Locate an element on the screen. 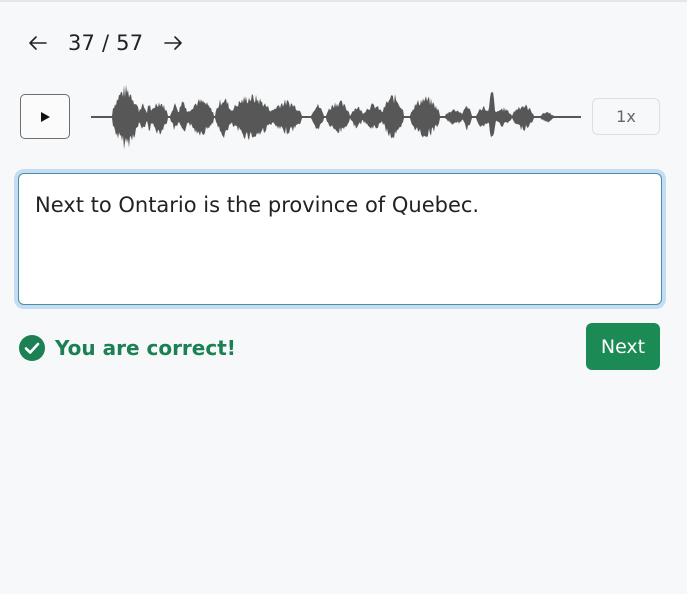 This screenshot has height=594, width=687. top-divider is located at coordinates (343, 1).